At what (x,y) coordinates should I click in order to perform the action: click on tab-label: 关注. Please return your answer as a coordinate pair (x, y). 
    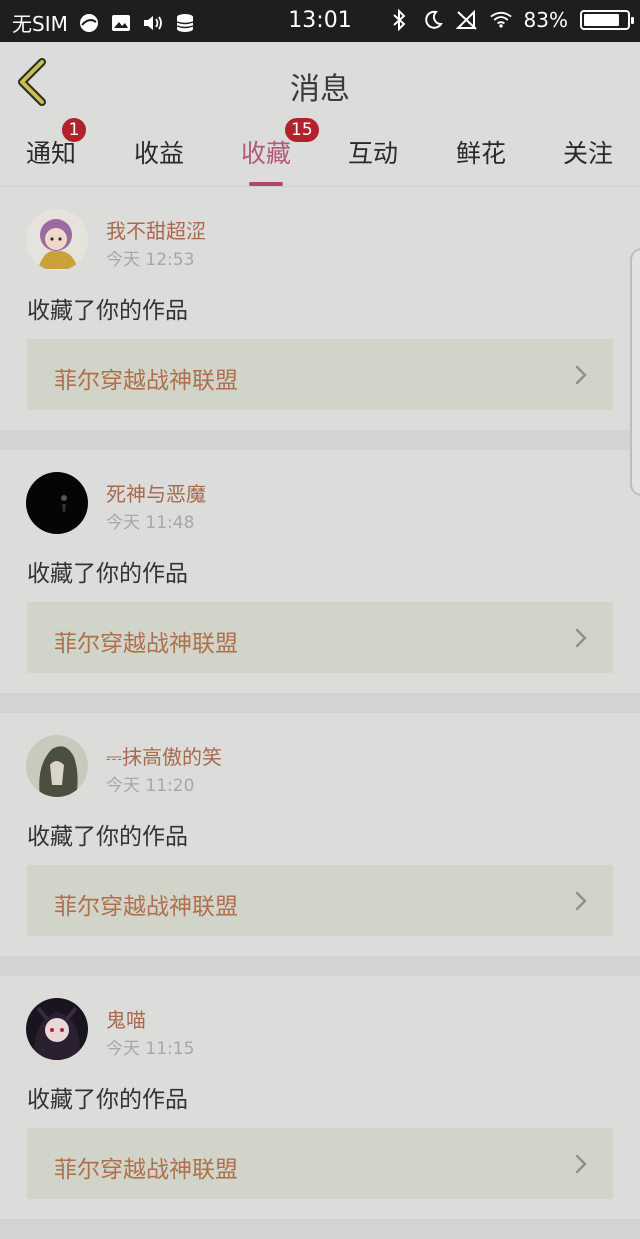
    Looking at the image, I should click on (587, 153).